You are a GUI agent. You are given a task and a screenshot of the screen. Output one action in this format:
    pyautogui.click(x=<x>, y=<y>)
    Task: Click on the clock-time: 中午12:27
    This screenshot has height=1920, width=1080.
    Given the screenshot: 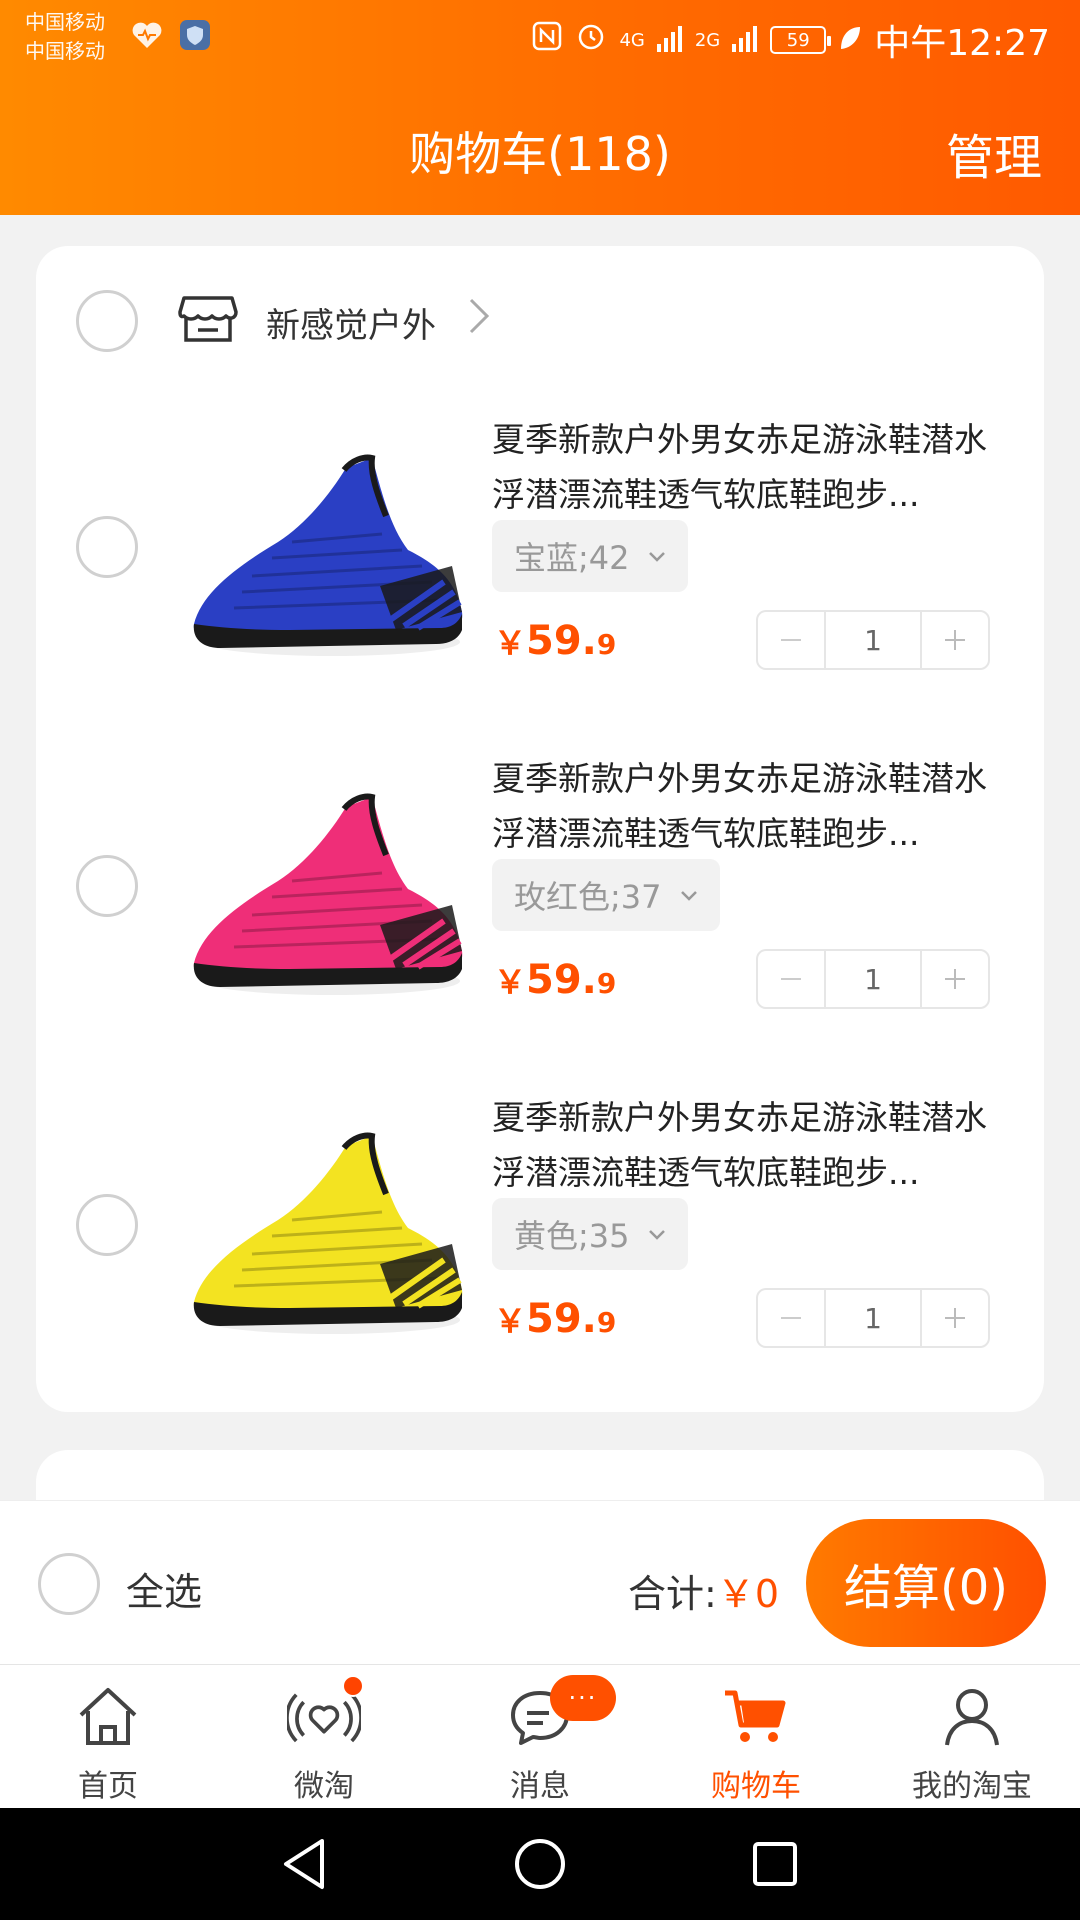 What is the action you would take?
    pyautogui.click(x=962, y=43)
    